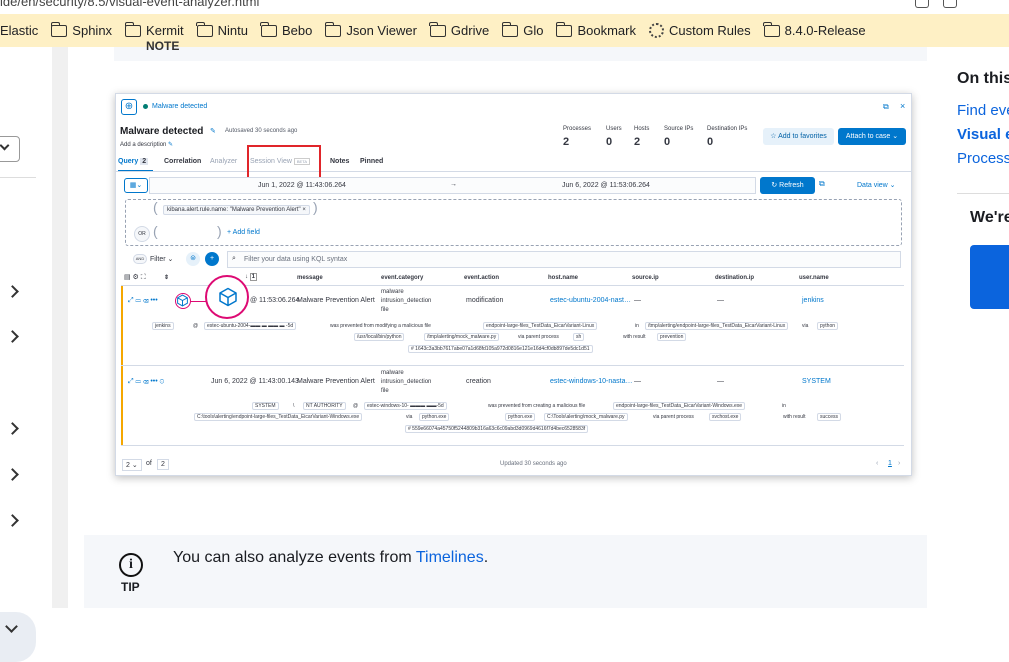 Image resolution: width=1009 pixels, height=662 pixels. What do you see at coordinates (434, 417) in the screenshot?
I see `row2-detail-proc: python.exe` at bounding box center [434, 417].